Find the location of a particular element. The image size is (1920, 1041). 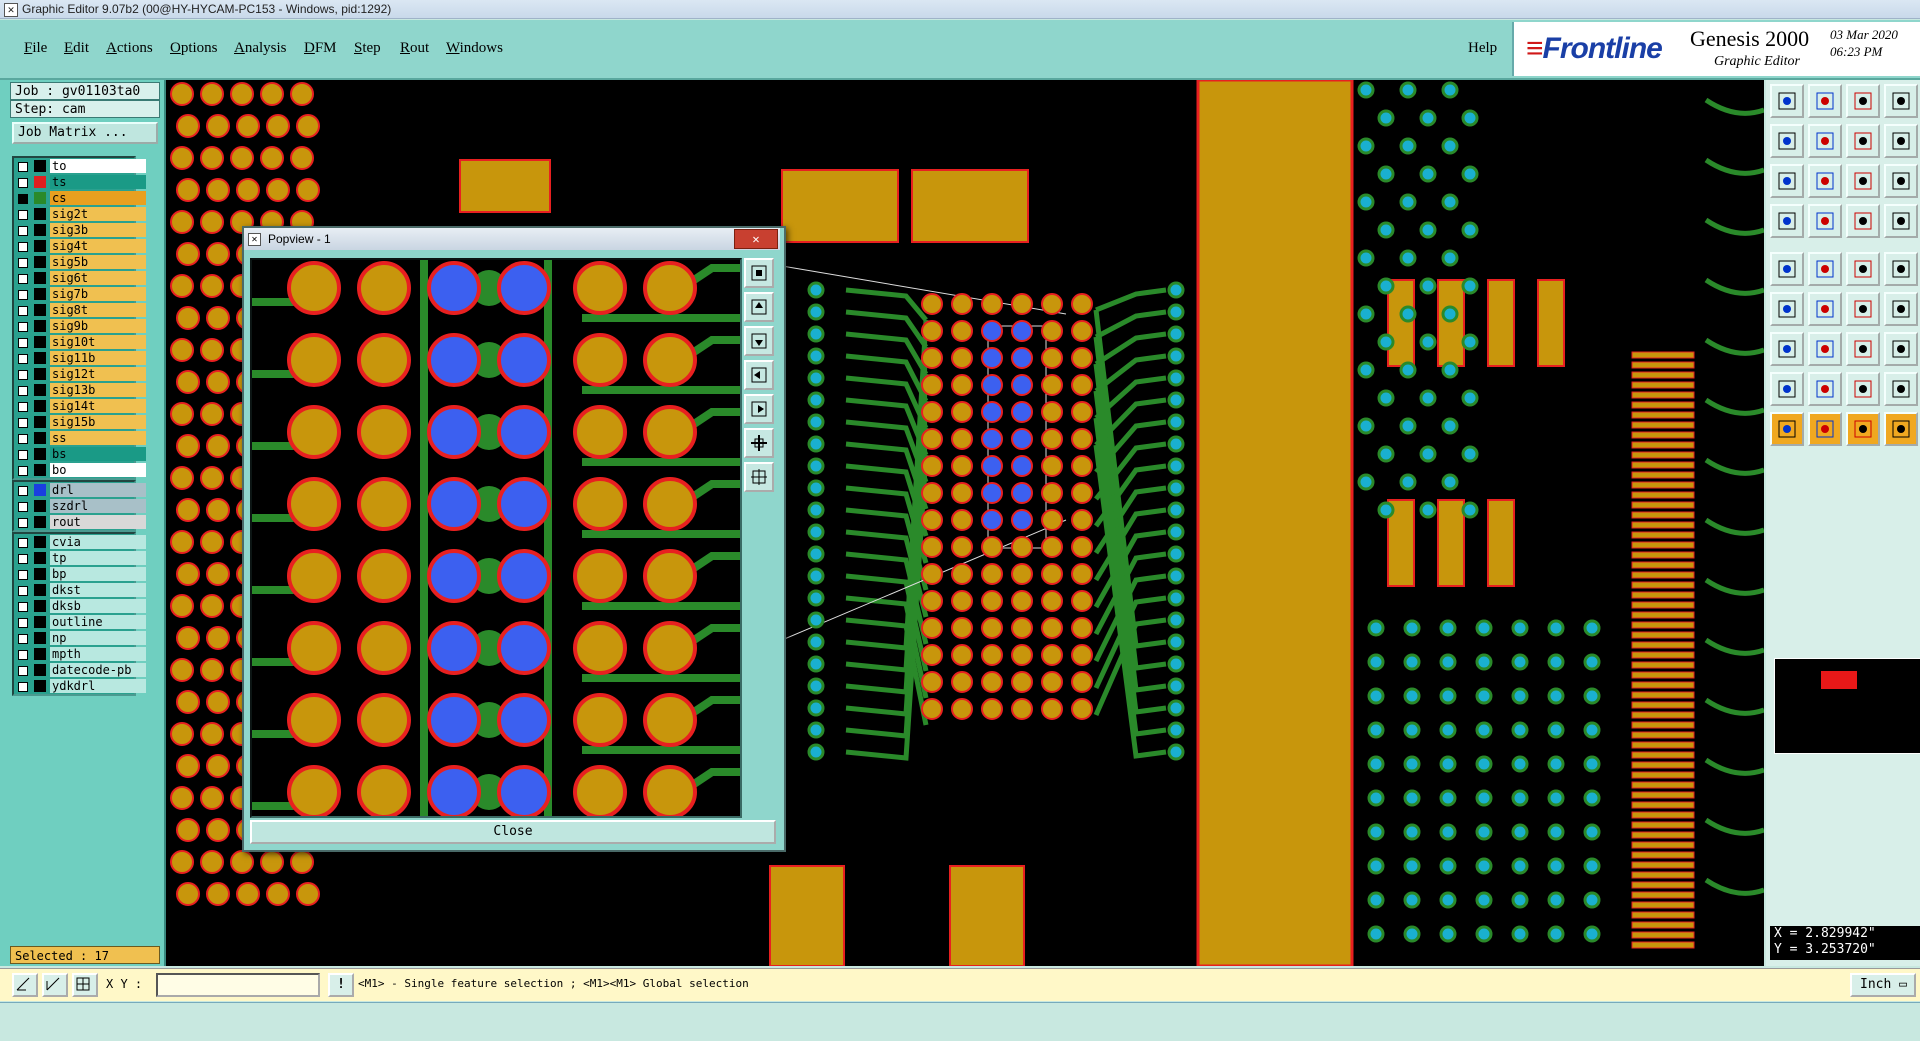

layer-name: cvia is located at coordinates (98, 542).